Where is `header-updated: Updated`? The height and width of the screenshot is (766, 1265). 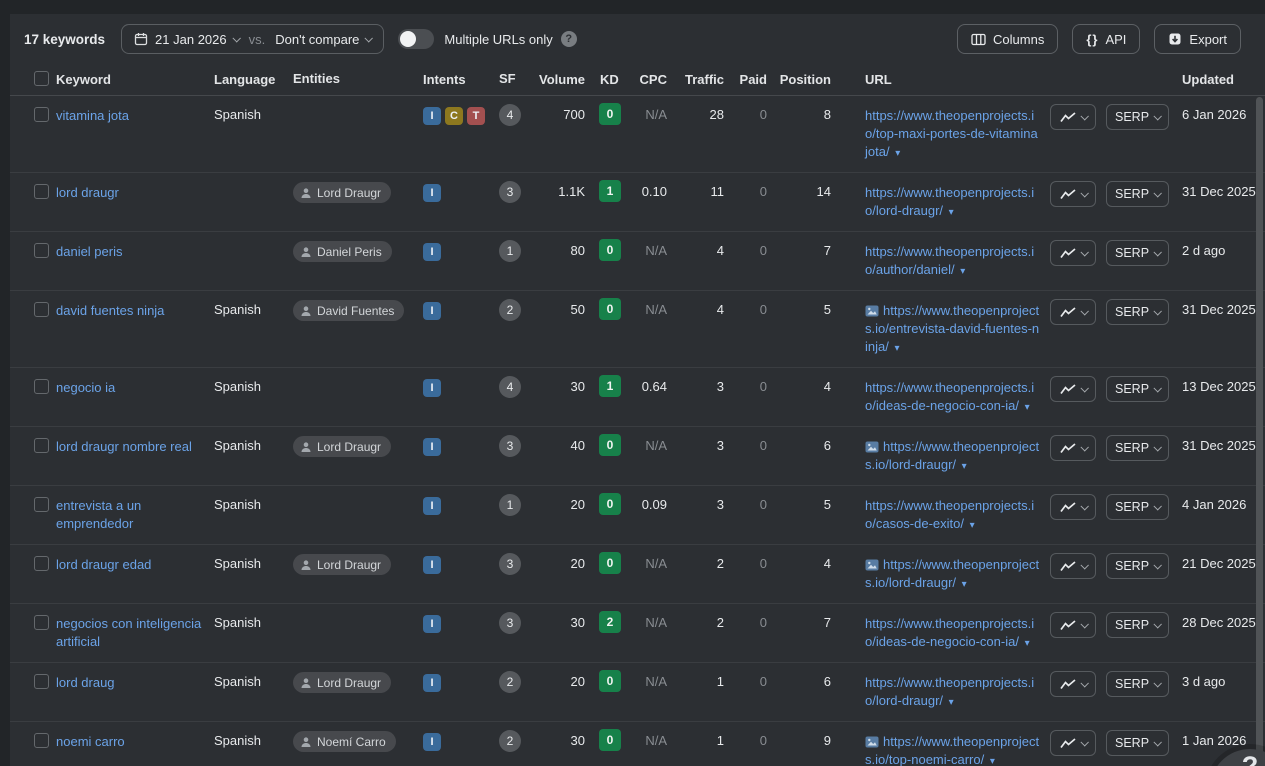 header-updated: Updated is located at coordinates (1223, 79).